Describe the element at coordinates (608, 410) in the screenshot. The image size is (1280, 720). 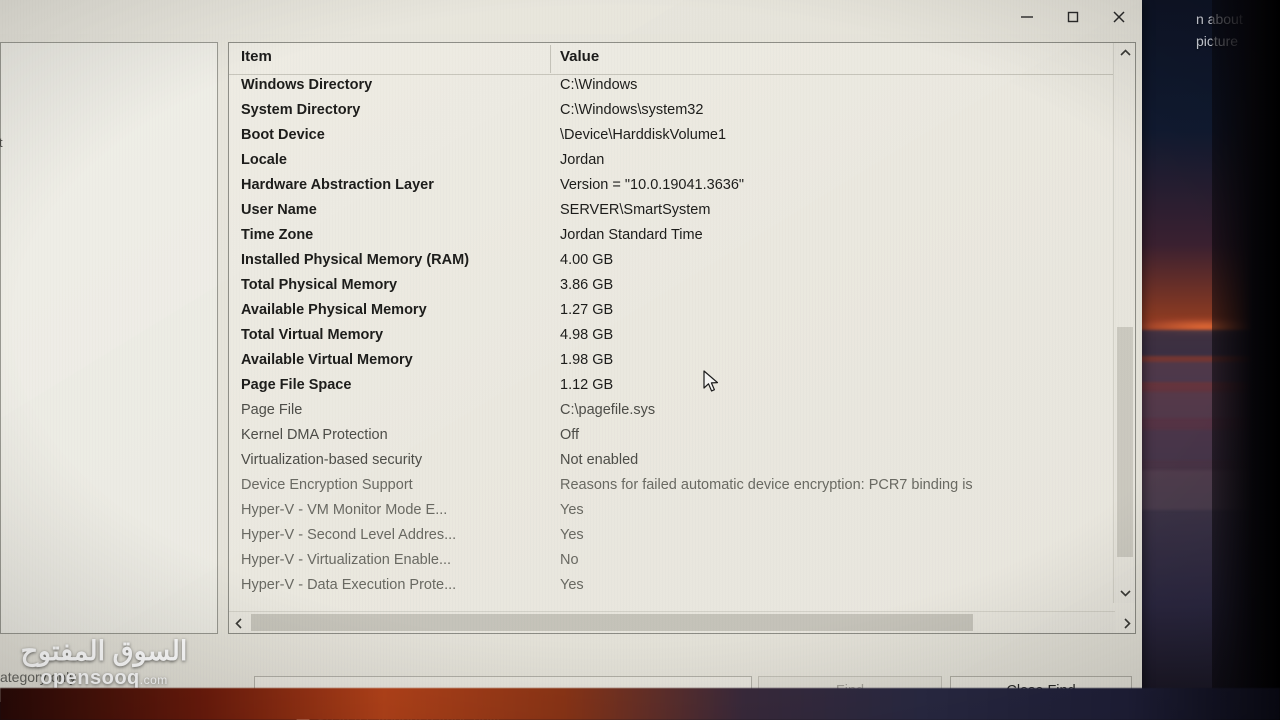
I see `table-cell-value: C:\pagefile.sys` at that location.